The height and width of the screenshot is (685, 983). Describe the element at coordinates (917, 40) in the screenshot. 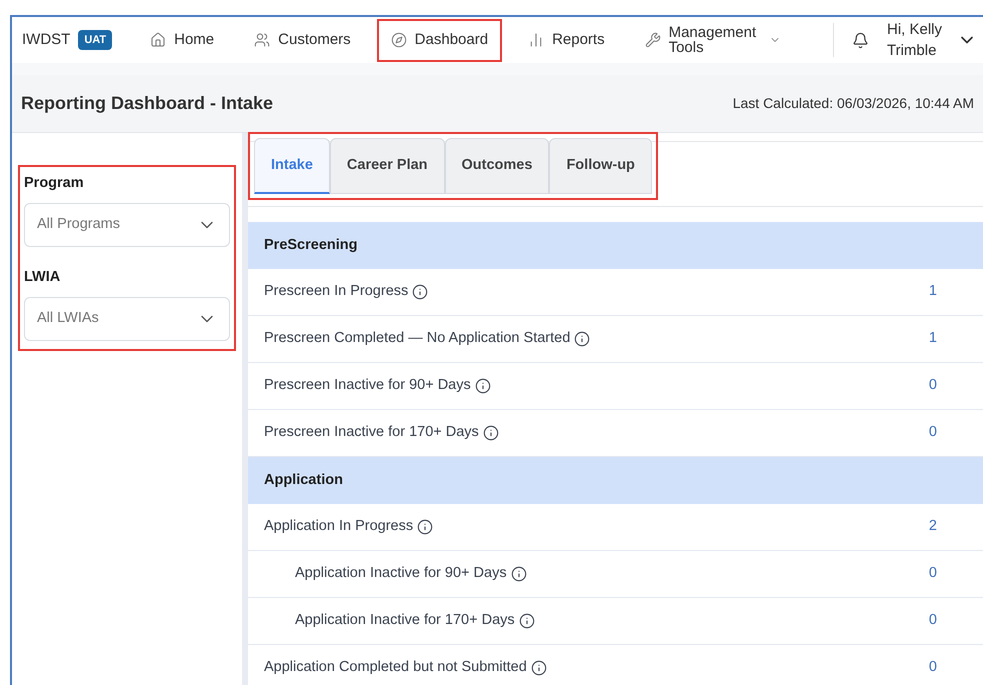

I see `user-greeting: Hi, Kelly Trimble` at that location.